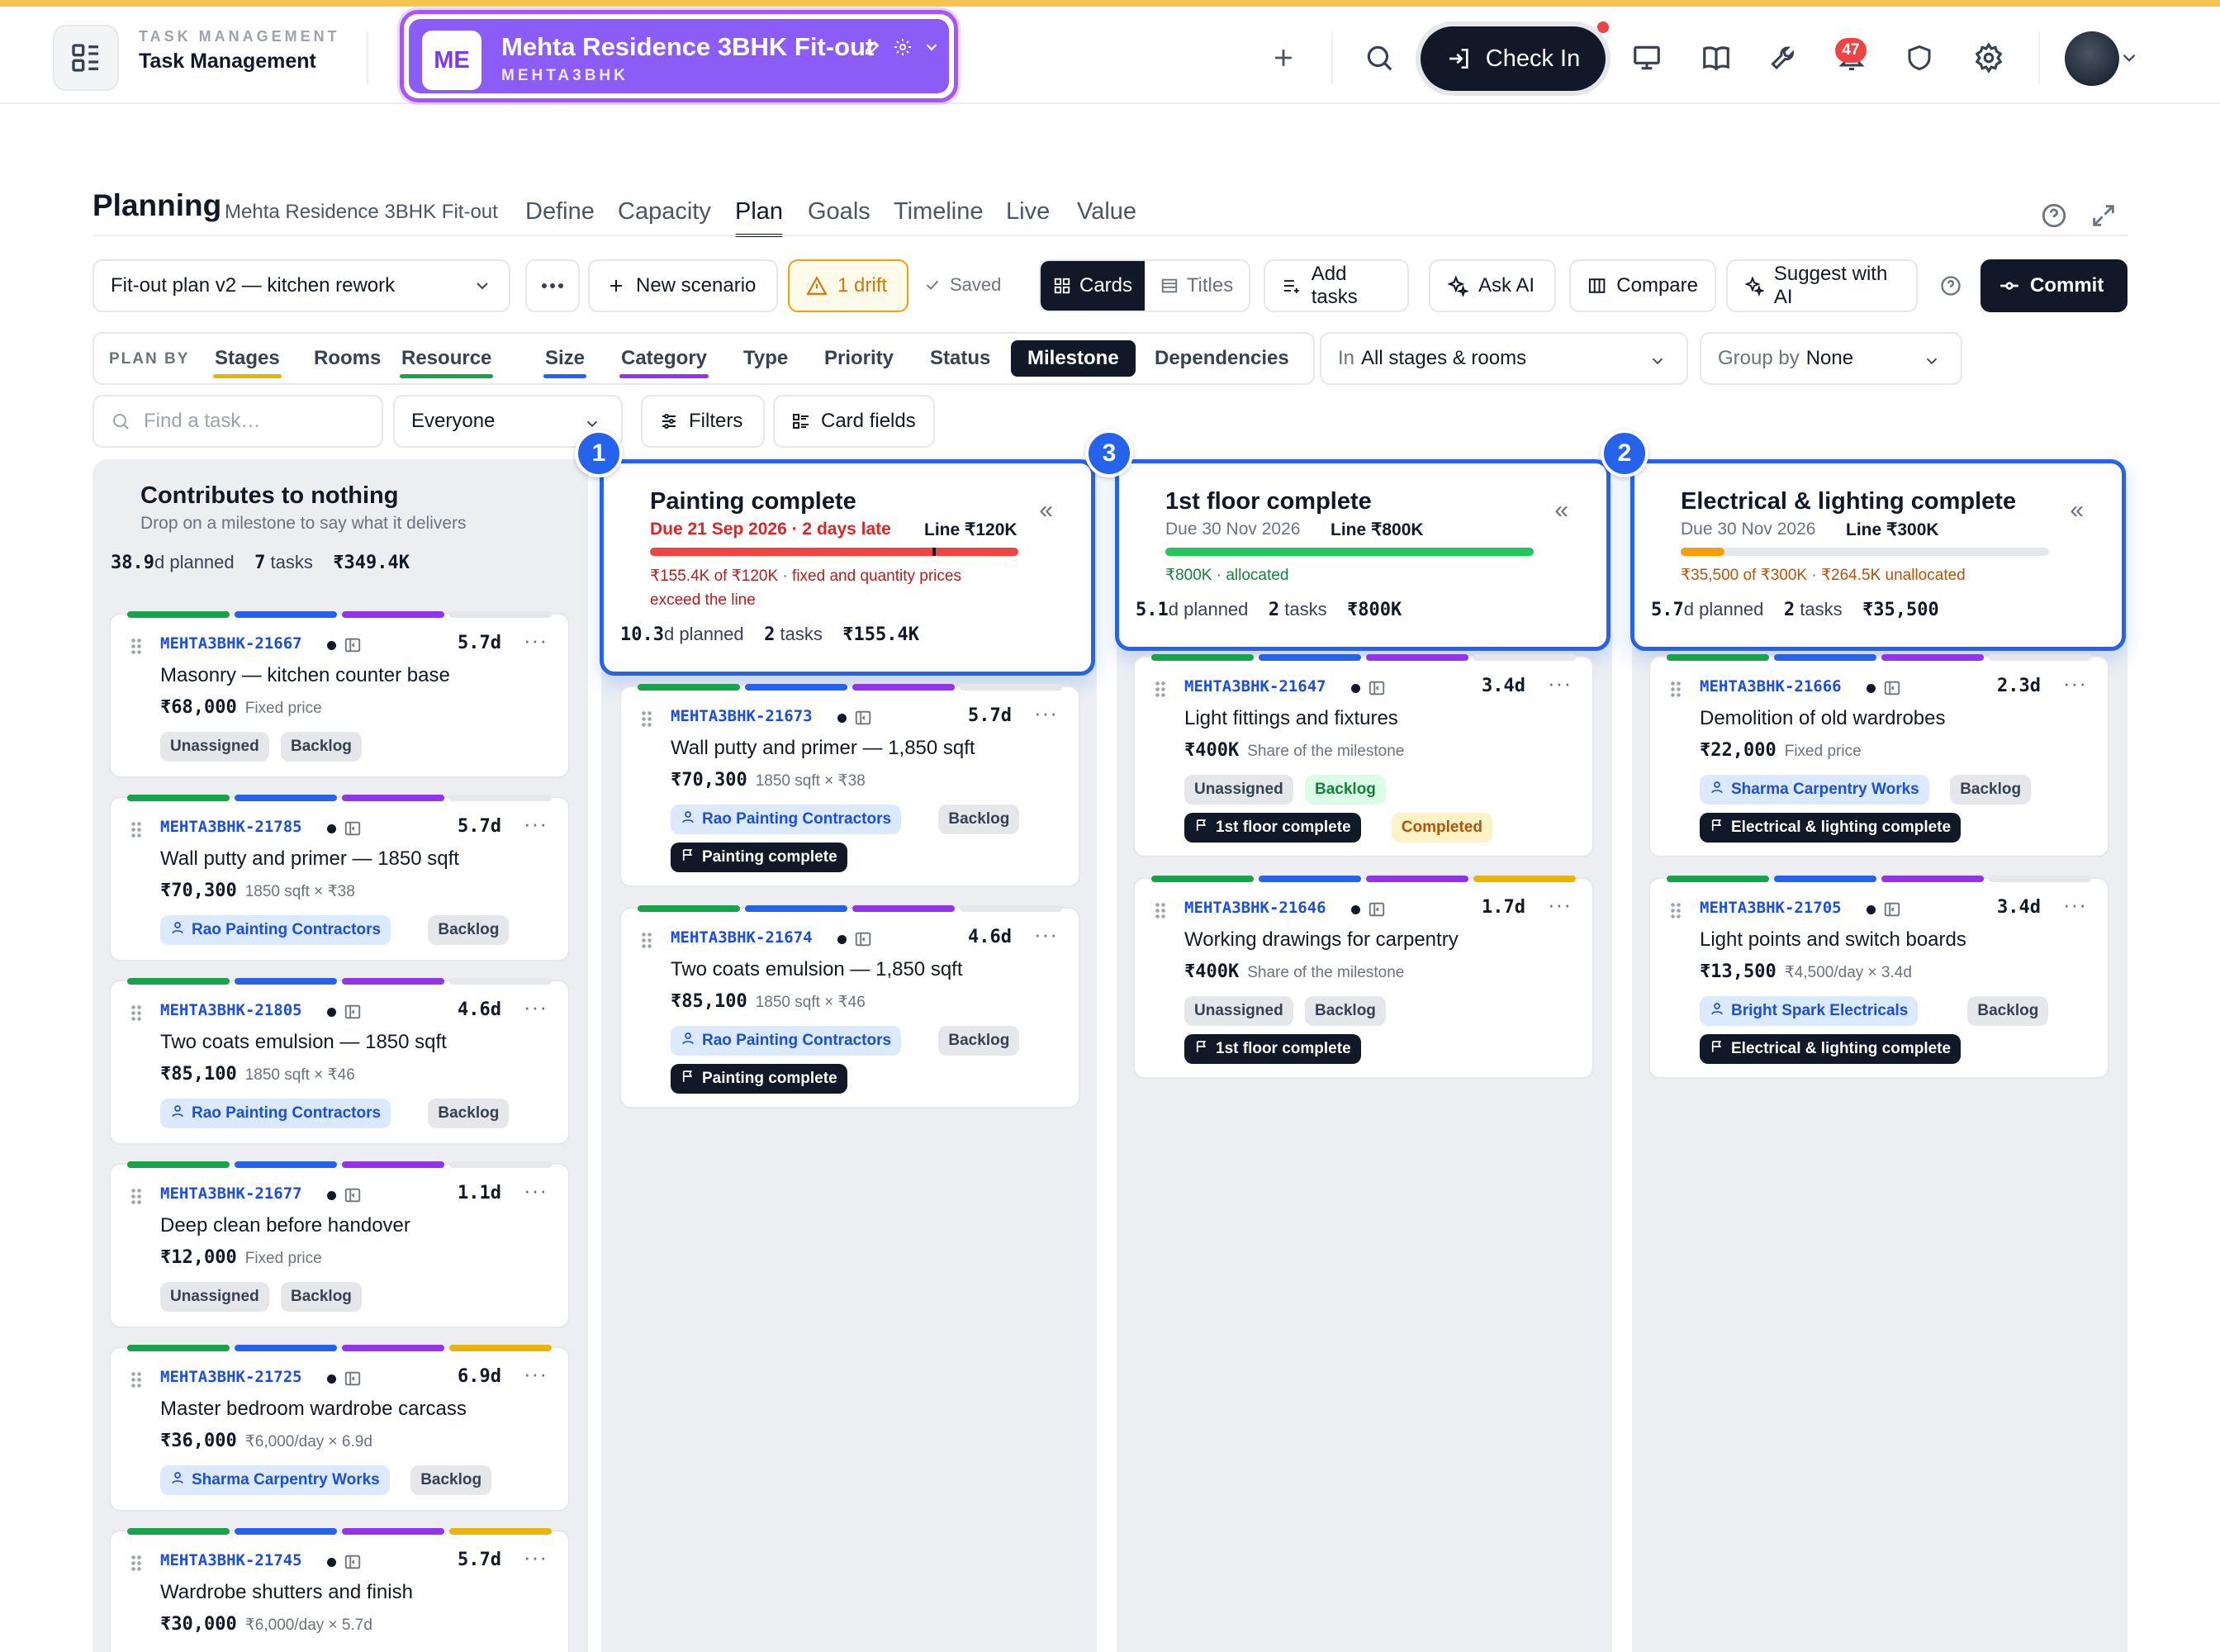 Image resolution: width=2220 pixels, height=1652 pixels. I want to click on more-icon, so click(552, 285).